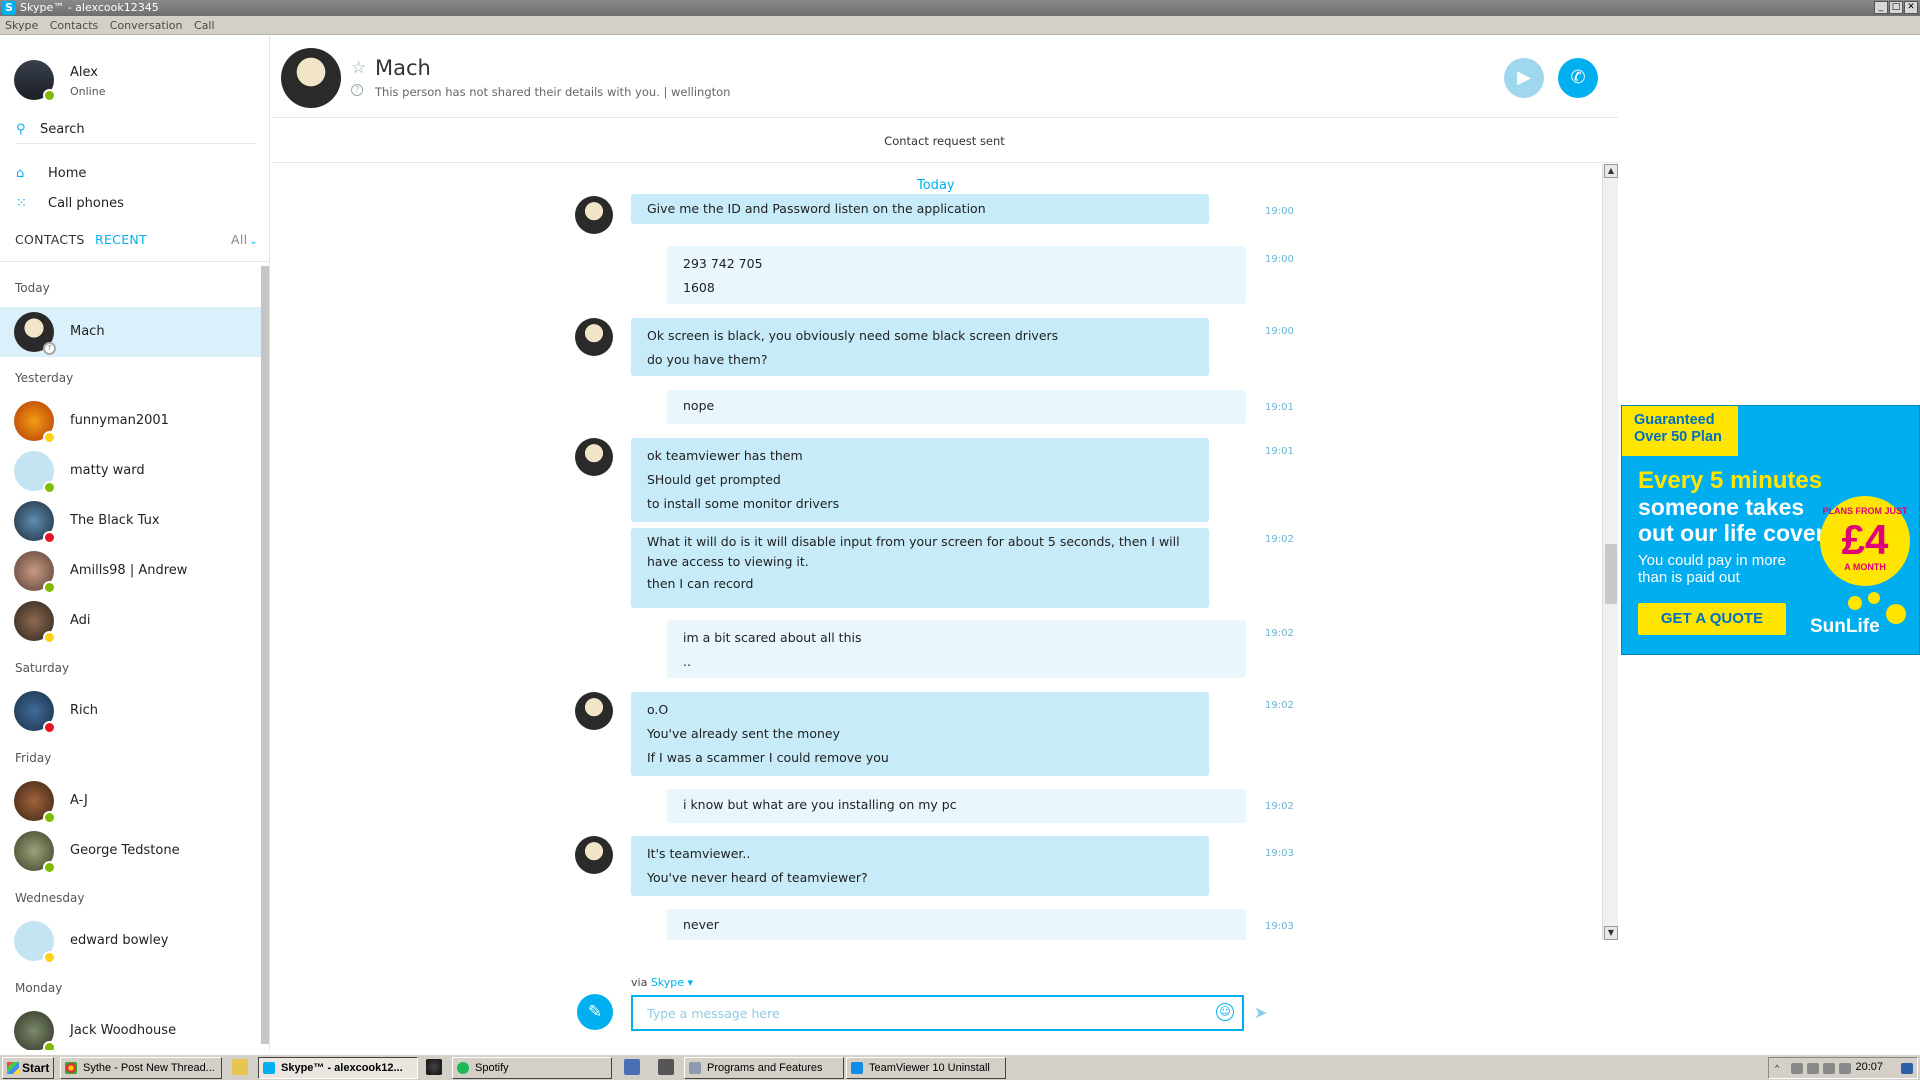 The image size is (1920, 1080). What do you see at coordinates (700, 583) in the screenshot?
I see `message-text: then I can record` at bounding box center [700, 583].